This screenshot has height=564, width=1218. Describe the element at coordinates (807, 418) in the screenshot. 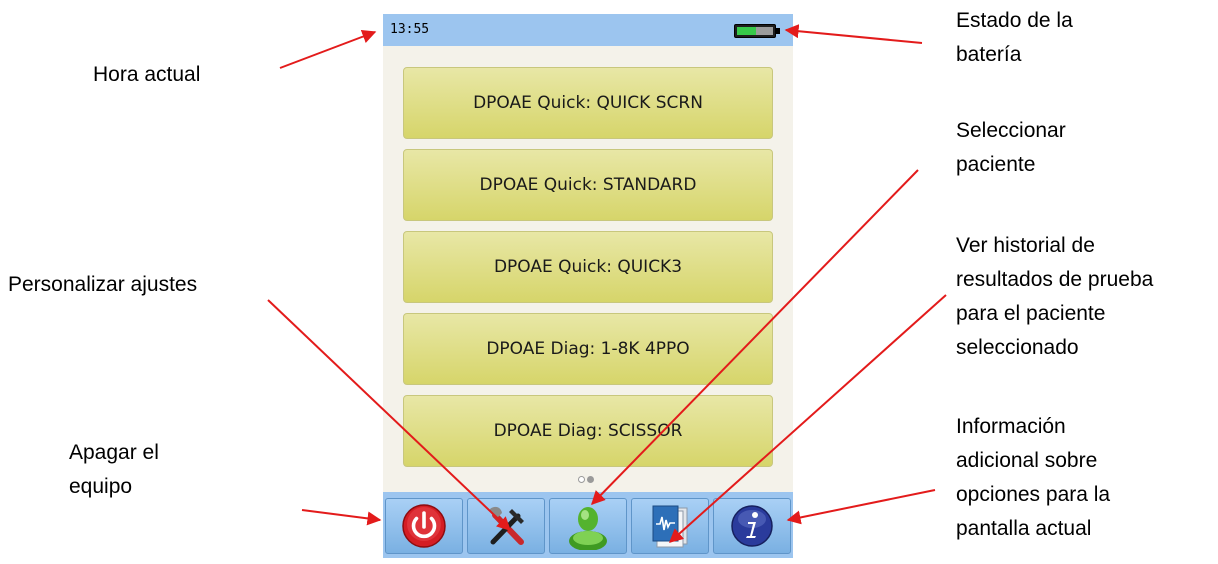

I see `arrow-ver-historial` at that location.